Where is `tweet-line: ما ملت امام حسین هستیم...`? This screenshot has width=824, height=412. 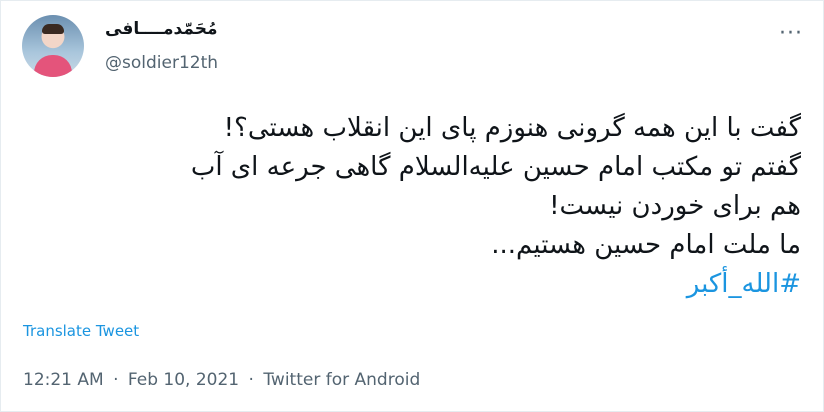
tweet-line: ما ملت امام حسین هستیم... is located at coordinates (646, 245).